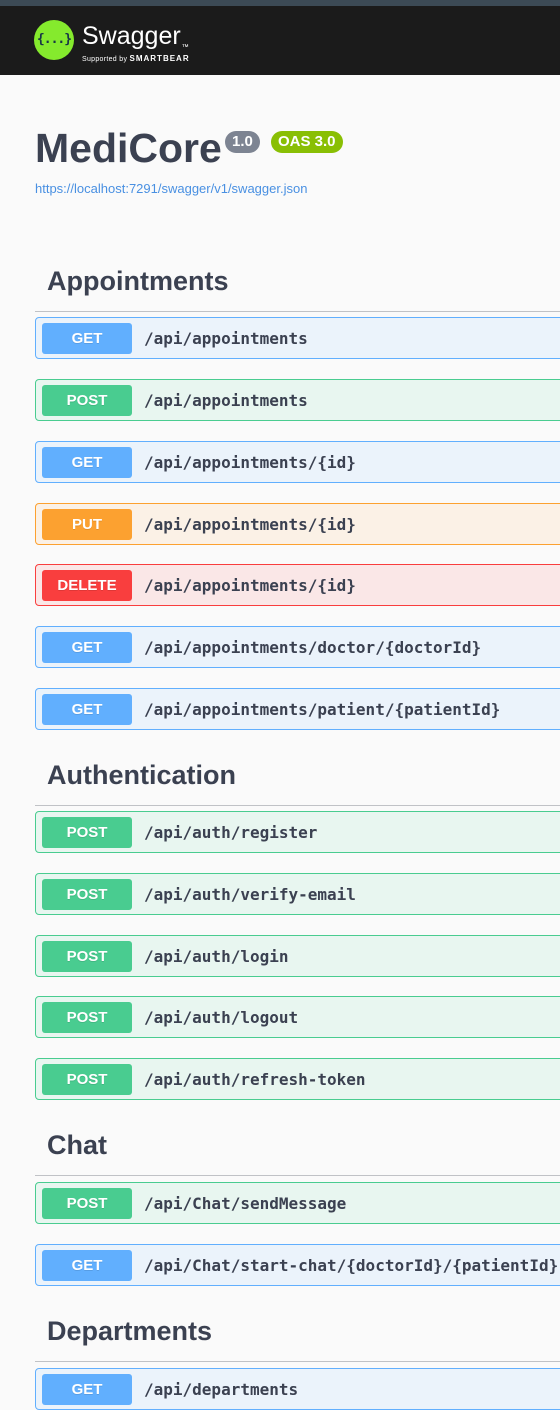 The image size is (560, 1410). What do you see at coordinates (255, 1079) in the screenshot?
I see `operation-path: /api/auth/refresh-token` at bounding box center [255, 1079].